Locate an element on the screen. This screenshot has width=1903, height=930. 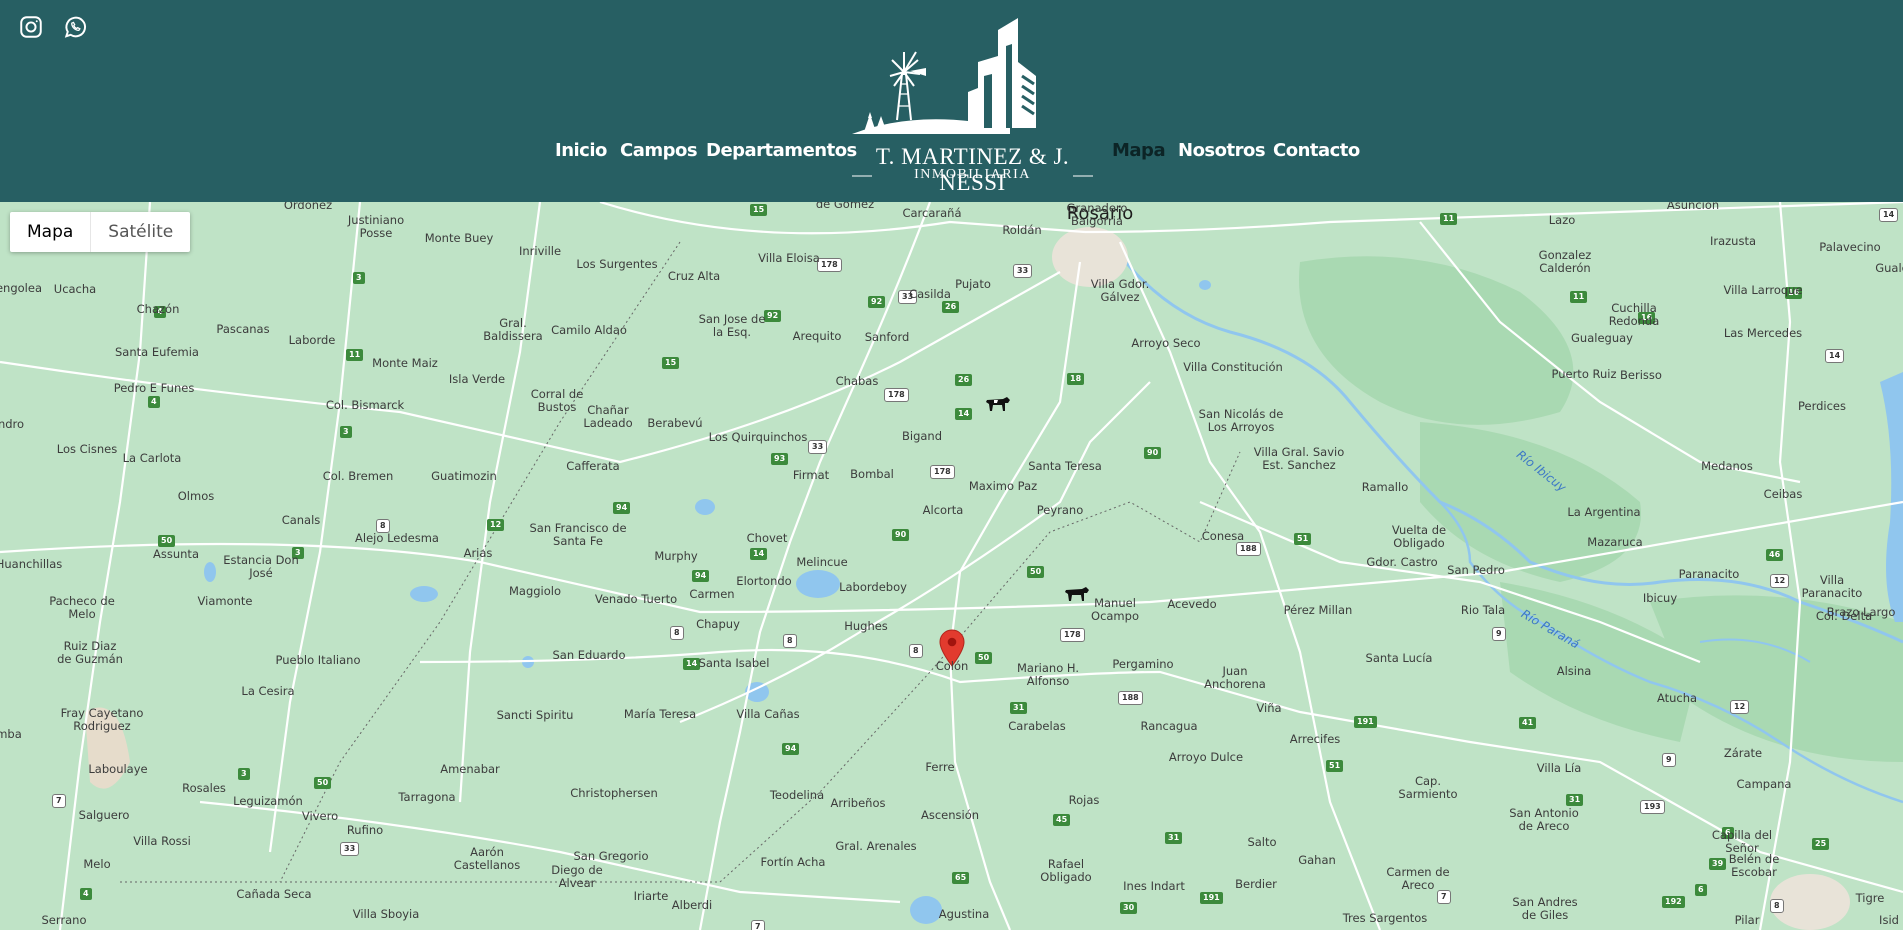
place-label: Laboulaye is located at coordinates (118, 769).